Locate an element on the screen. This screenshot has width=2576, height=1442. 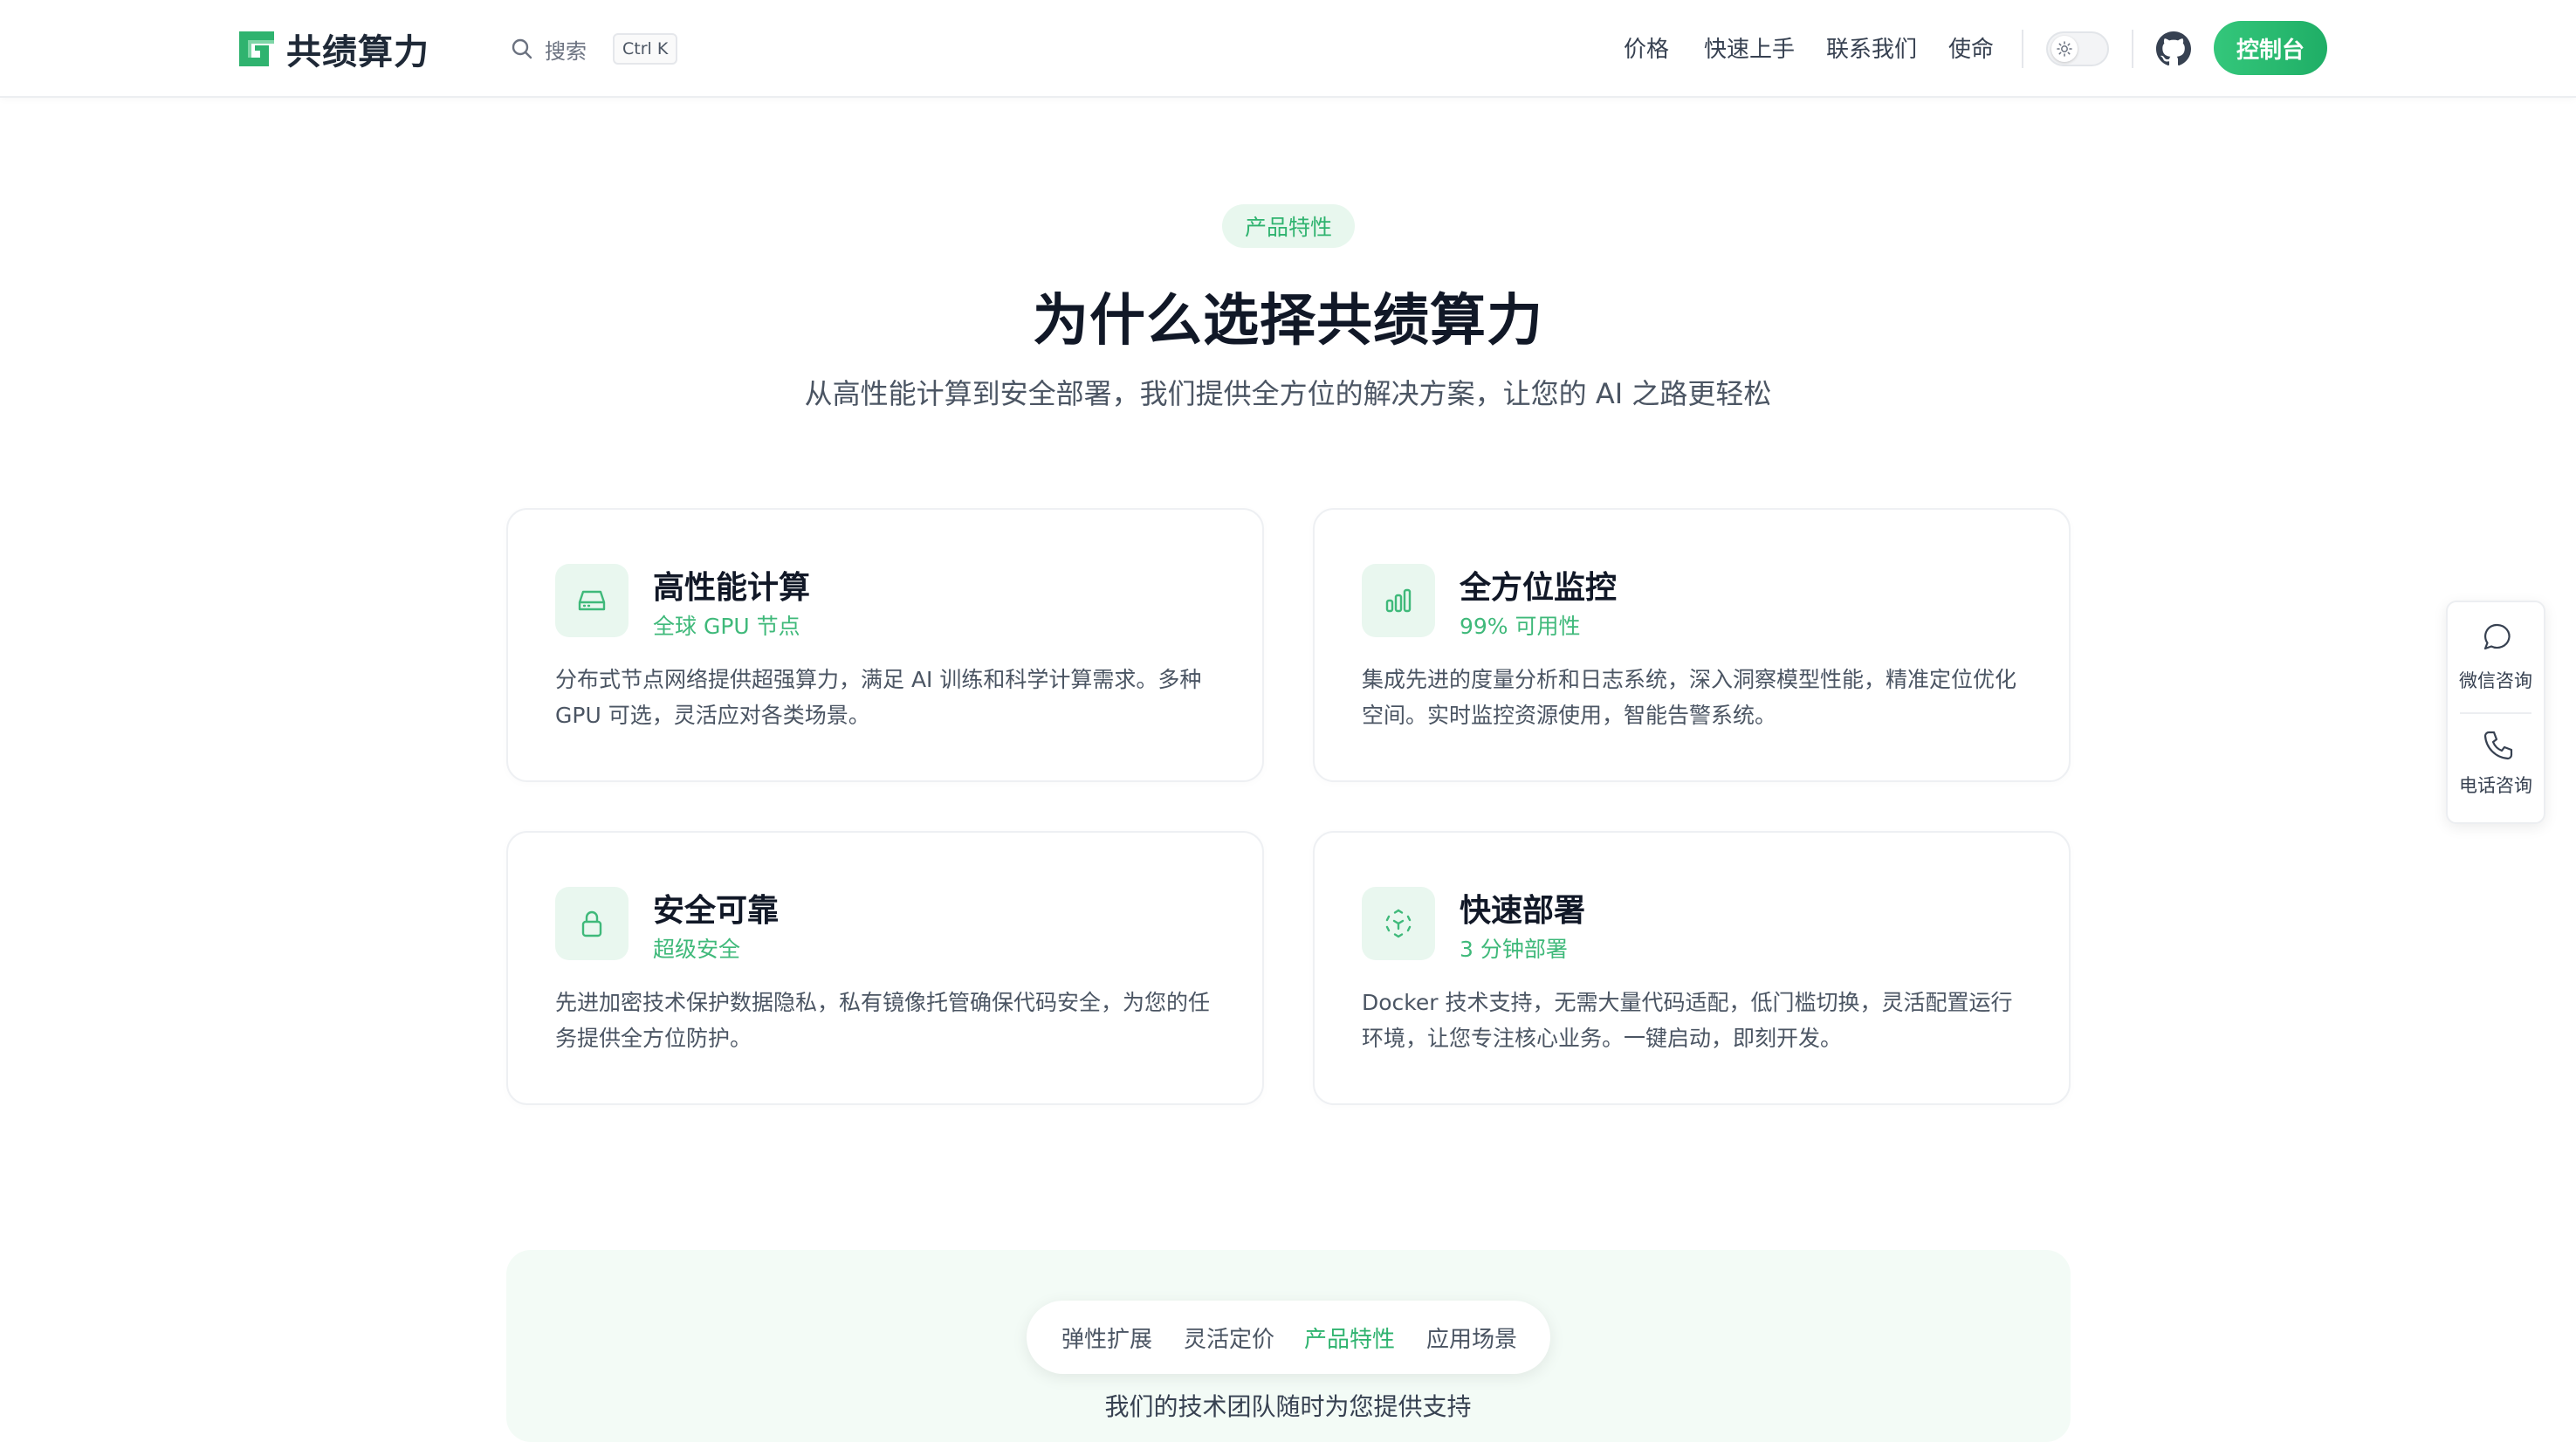
theme-knob is located at coordinates (2064, 49).